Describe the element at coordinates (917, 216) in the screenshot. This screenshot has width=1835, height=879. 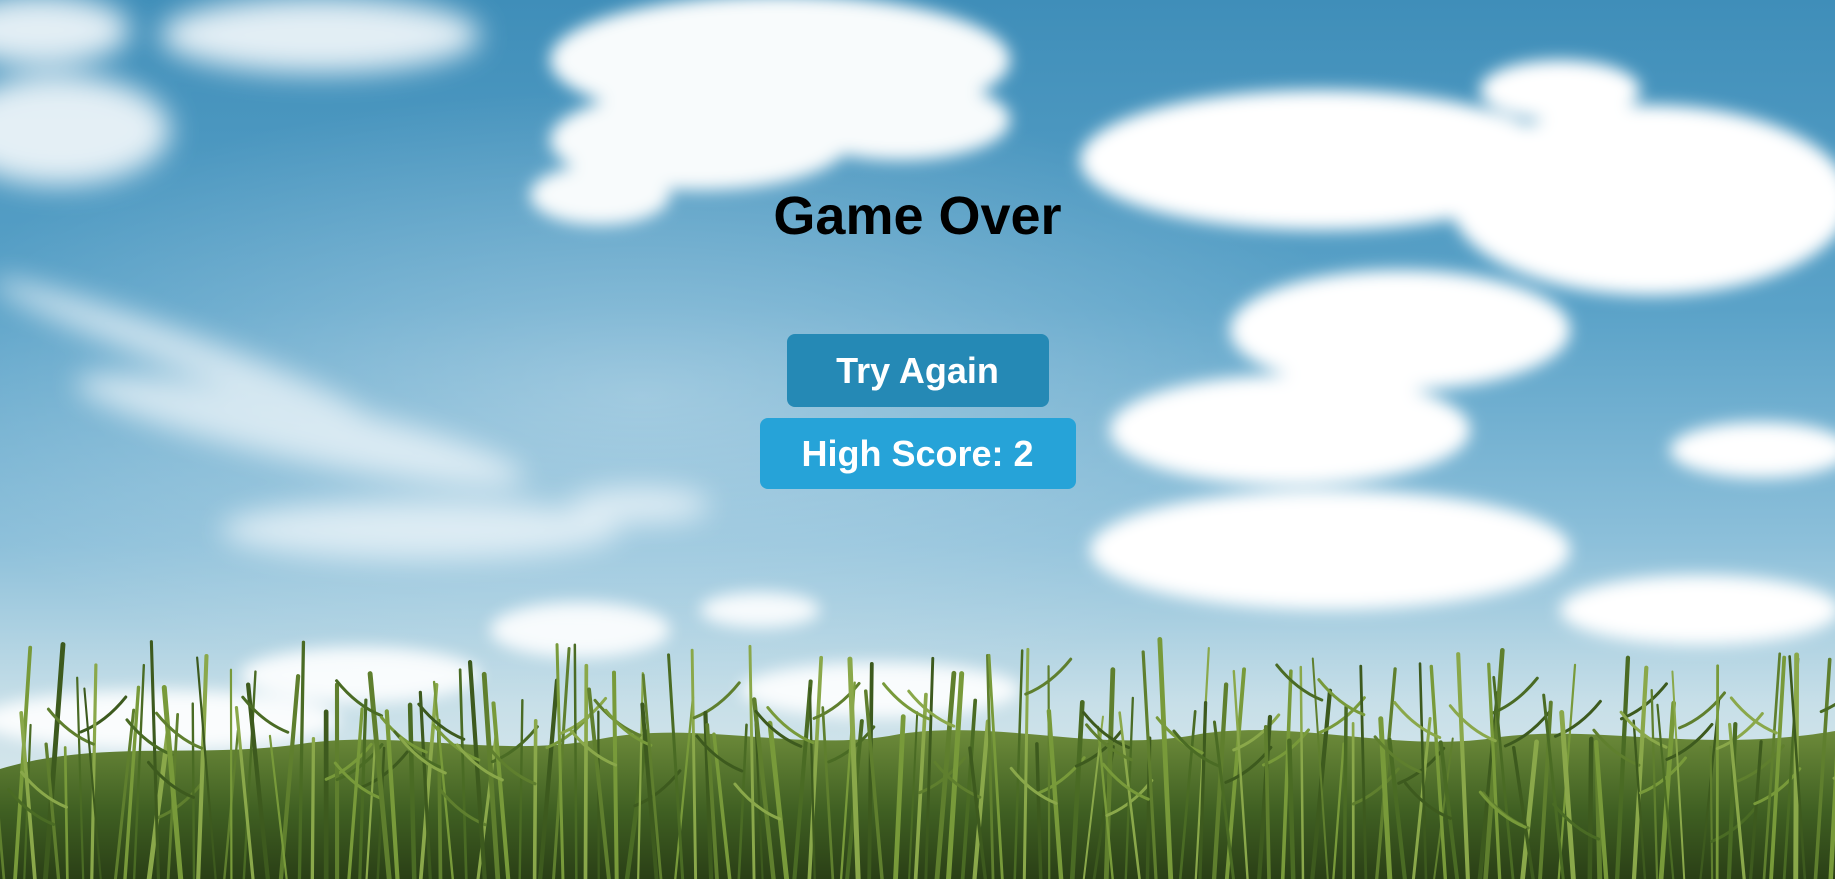
I see `game-over-title: Game Over` at that location.